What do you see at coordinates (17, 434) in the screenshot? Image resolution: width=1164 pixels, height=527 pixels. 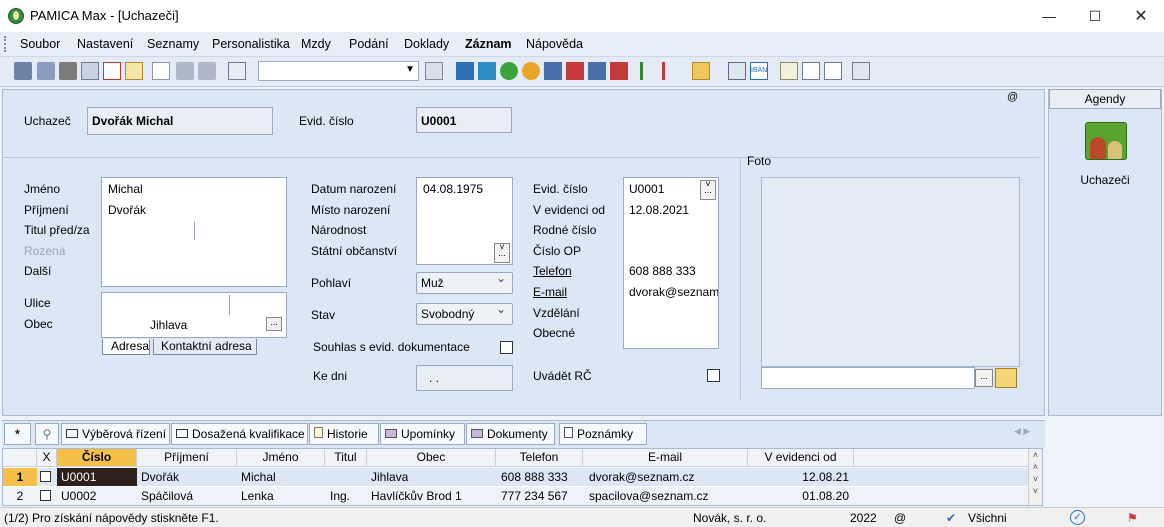 I see `tab-star-icon: *` at bounding box center [17, 434].